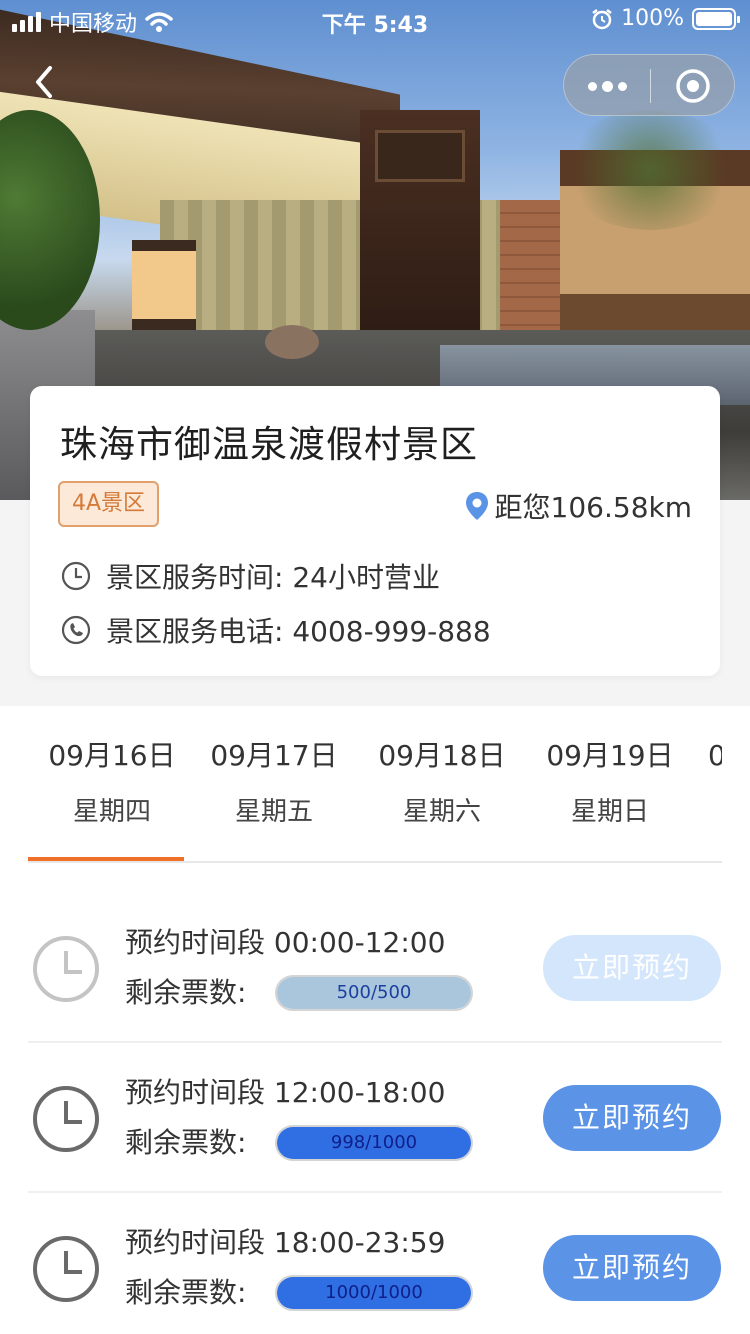 The width and height of the screenshot is (750, 1334). I want to click on service-hours-text: 景区服务时间: 24小时营业, so click(273, 577).